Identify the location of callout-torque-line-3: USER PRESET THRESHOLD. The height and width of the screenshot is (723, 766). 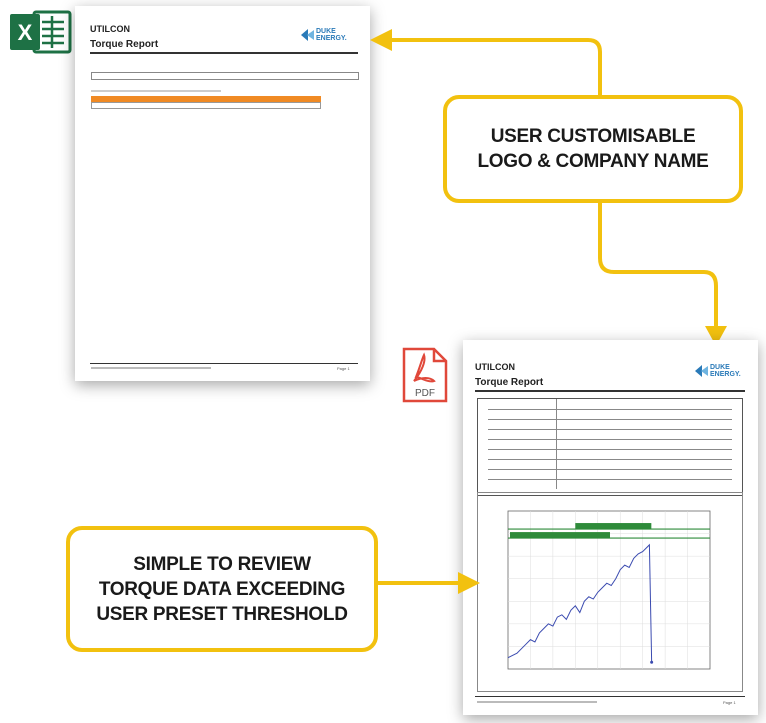
(222, 614).